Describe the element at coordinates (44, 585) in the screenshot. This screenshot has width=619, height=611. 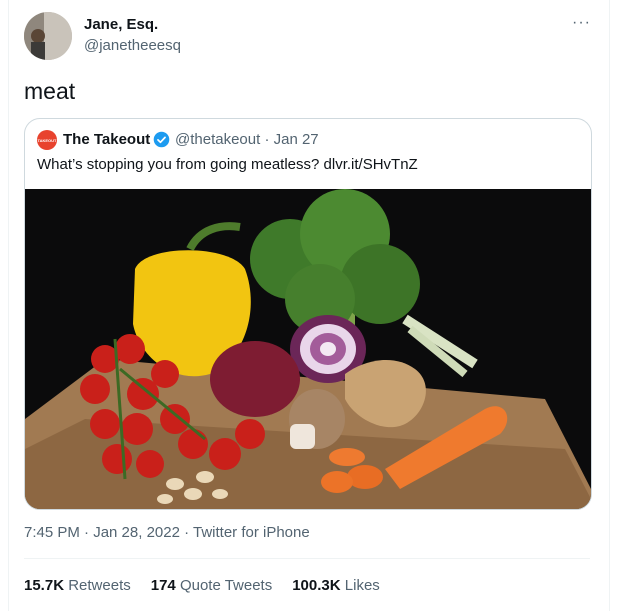
I see `retweets-count: 15.7K` at that location.